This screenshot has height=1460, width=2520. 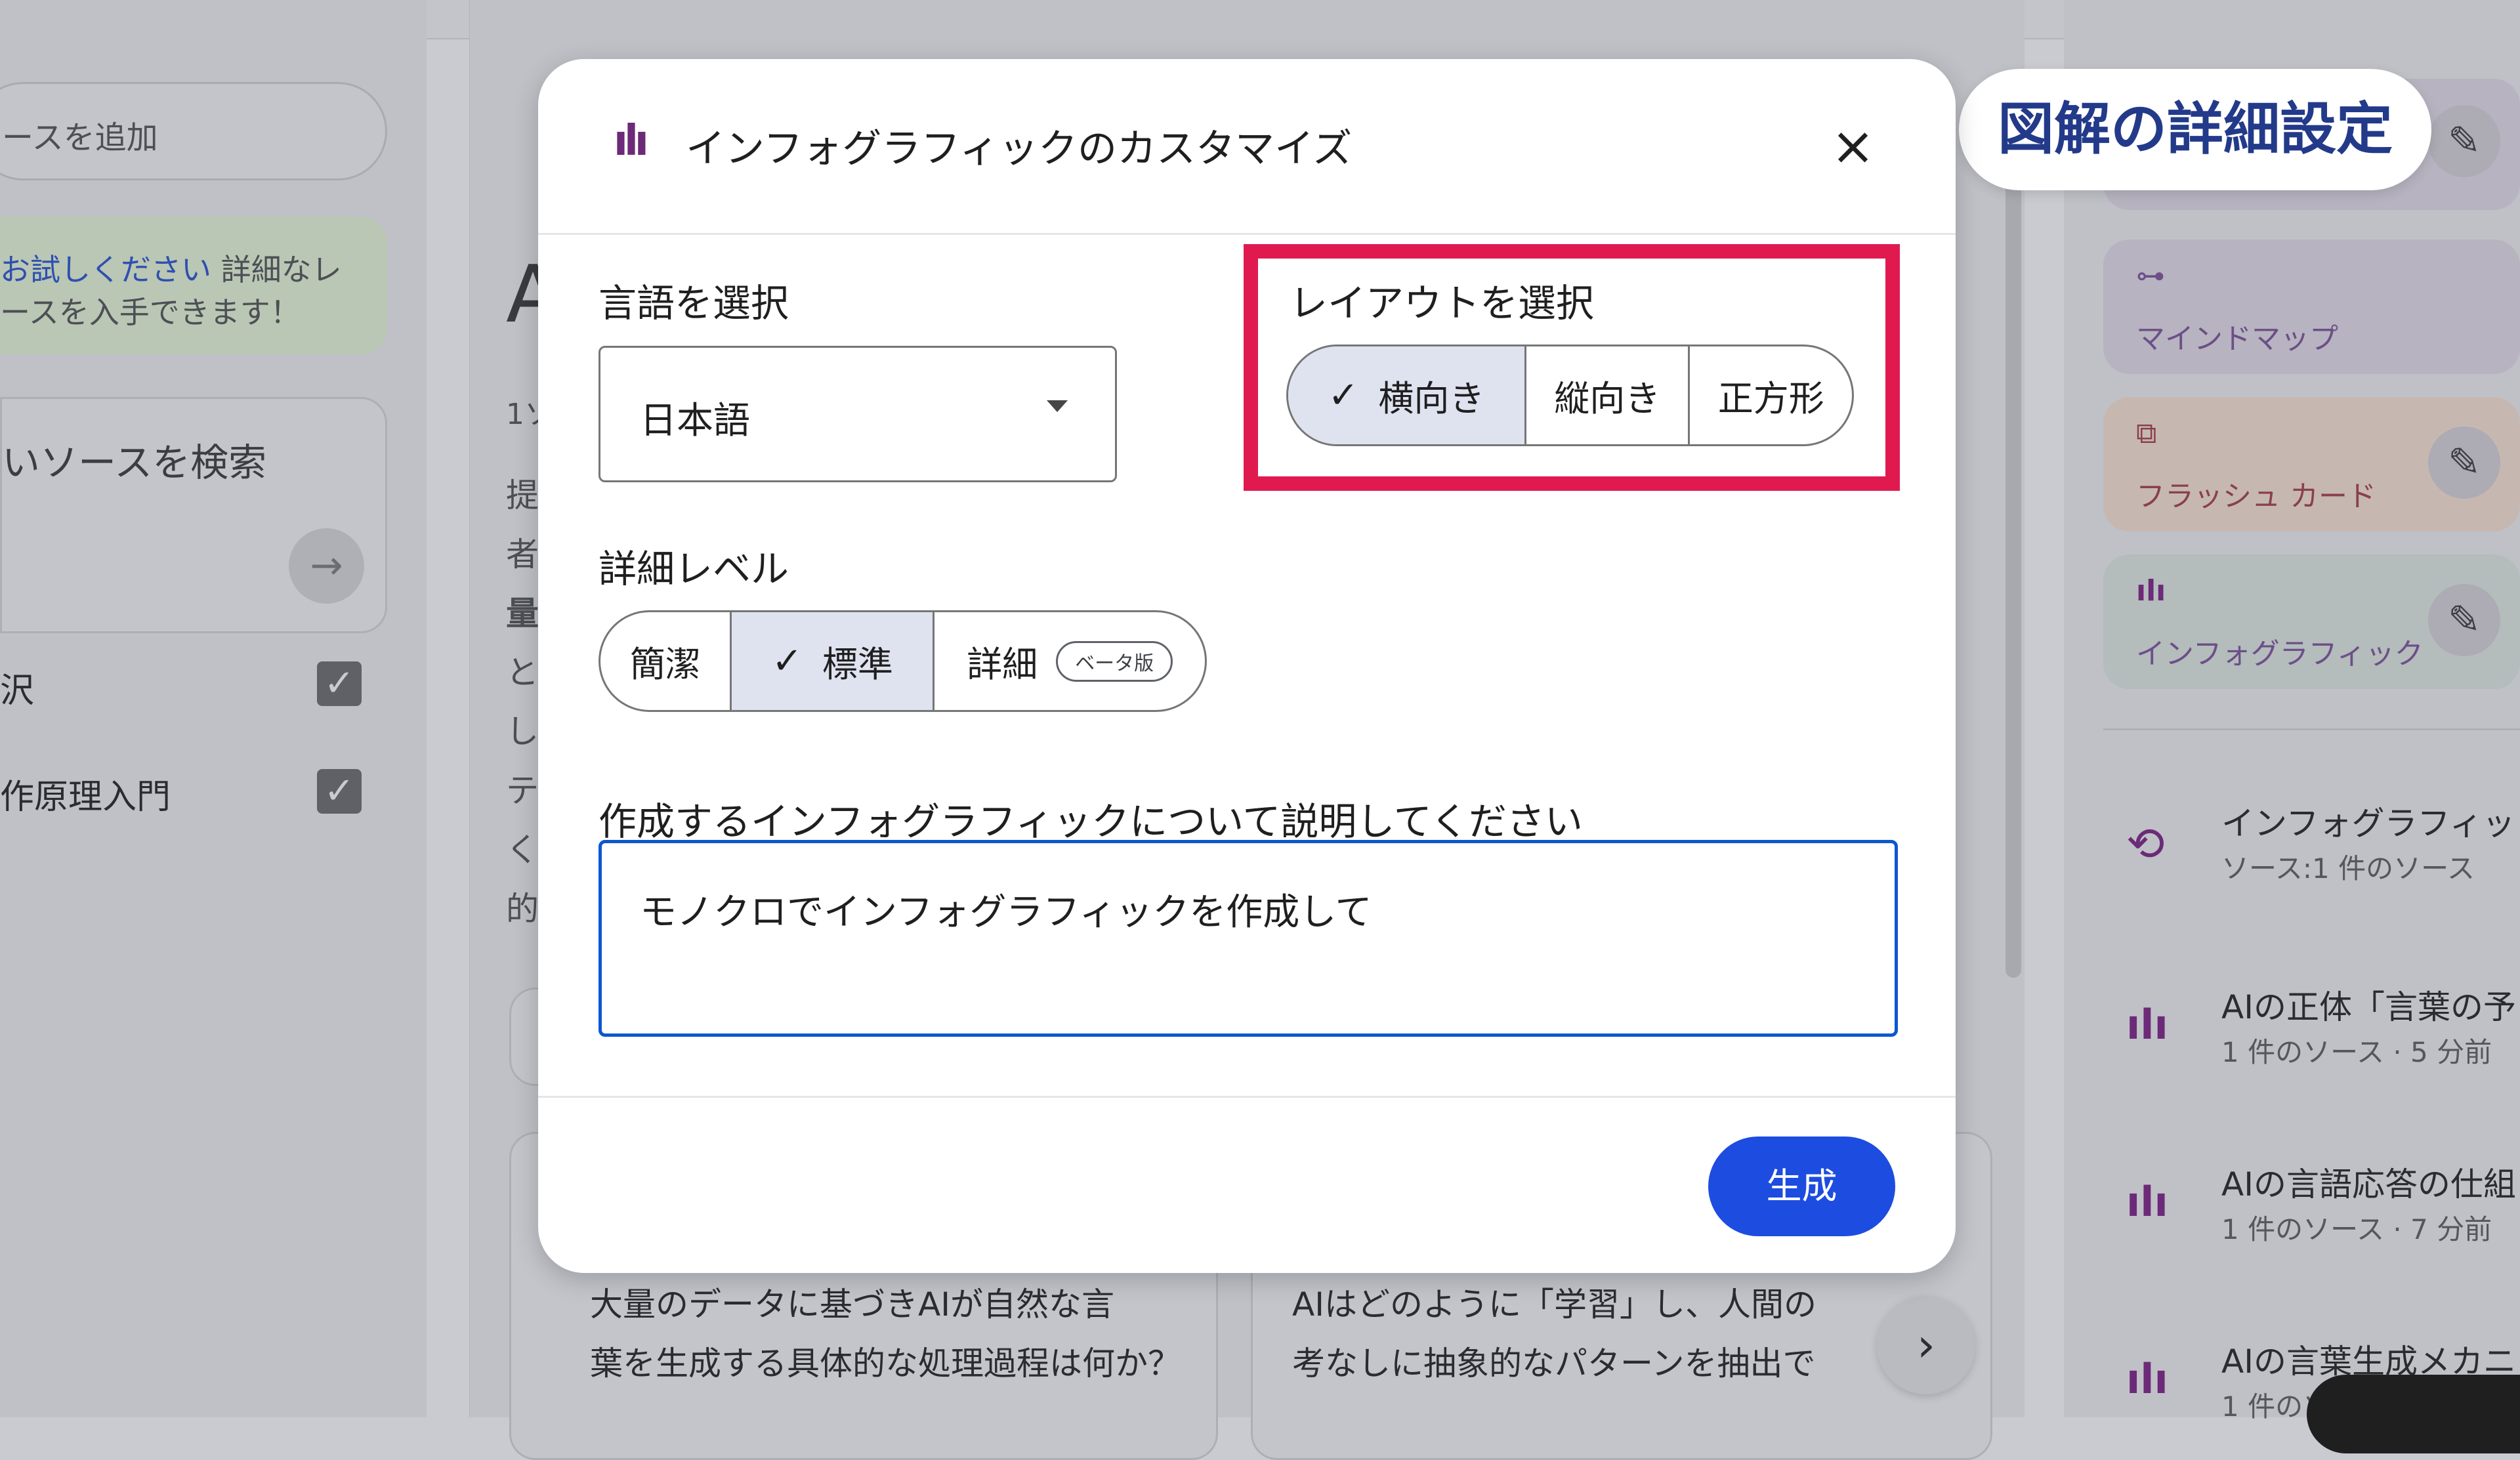 I want to click on detail-option-detailed: 詳細 ベータ版, so click(x=1069, y=661).